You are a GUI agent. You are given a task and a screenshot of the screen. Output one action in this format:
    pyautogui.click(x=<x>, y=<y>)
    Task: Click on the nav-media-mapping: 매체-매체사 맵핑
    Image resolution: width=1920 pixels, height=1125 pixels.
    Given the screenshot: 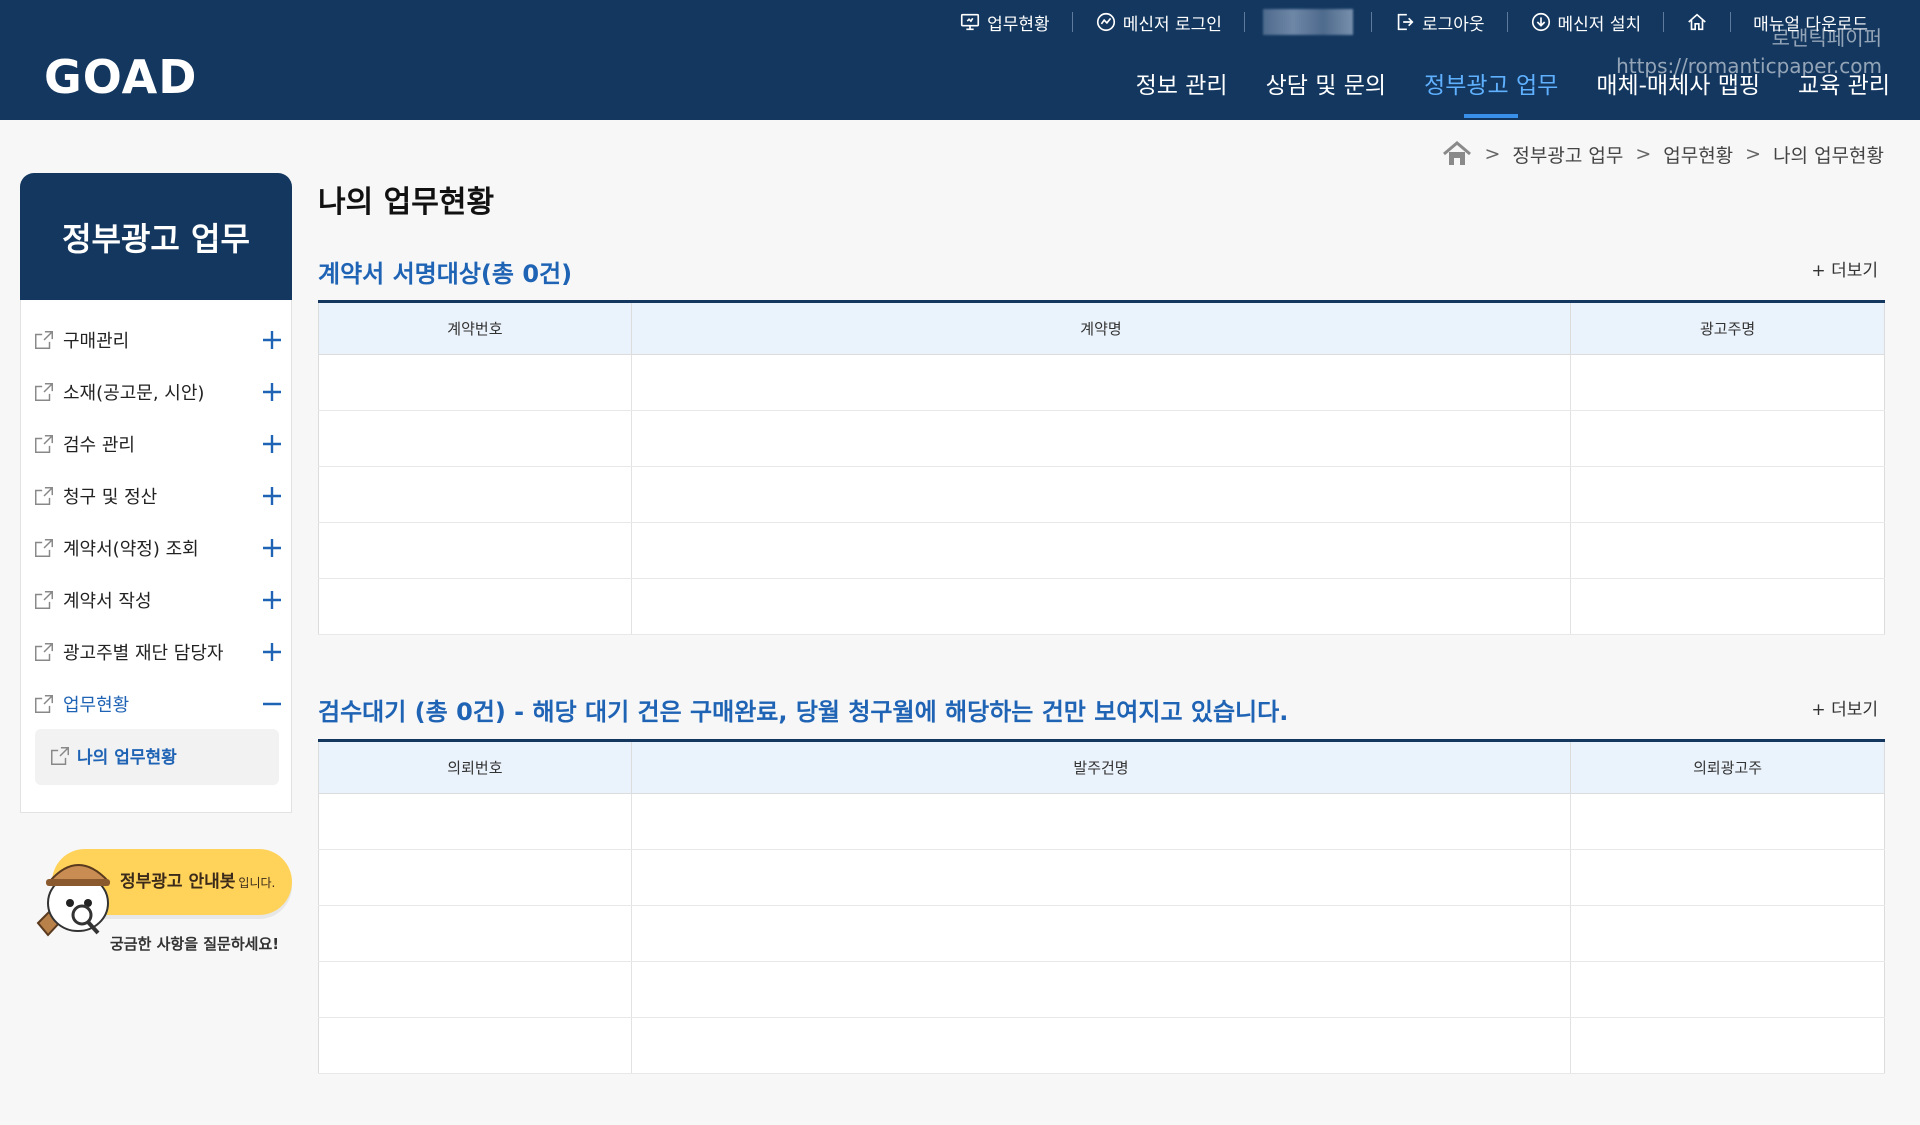 What is the action you would take?
    pyautogui.click(x=1678, y=83)
    